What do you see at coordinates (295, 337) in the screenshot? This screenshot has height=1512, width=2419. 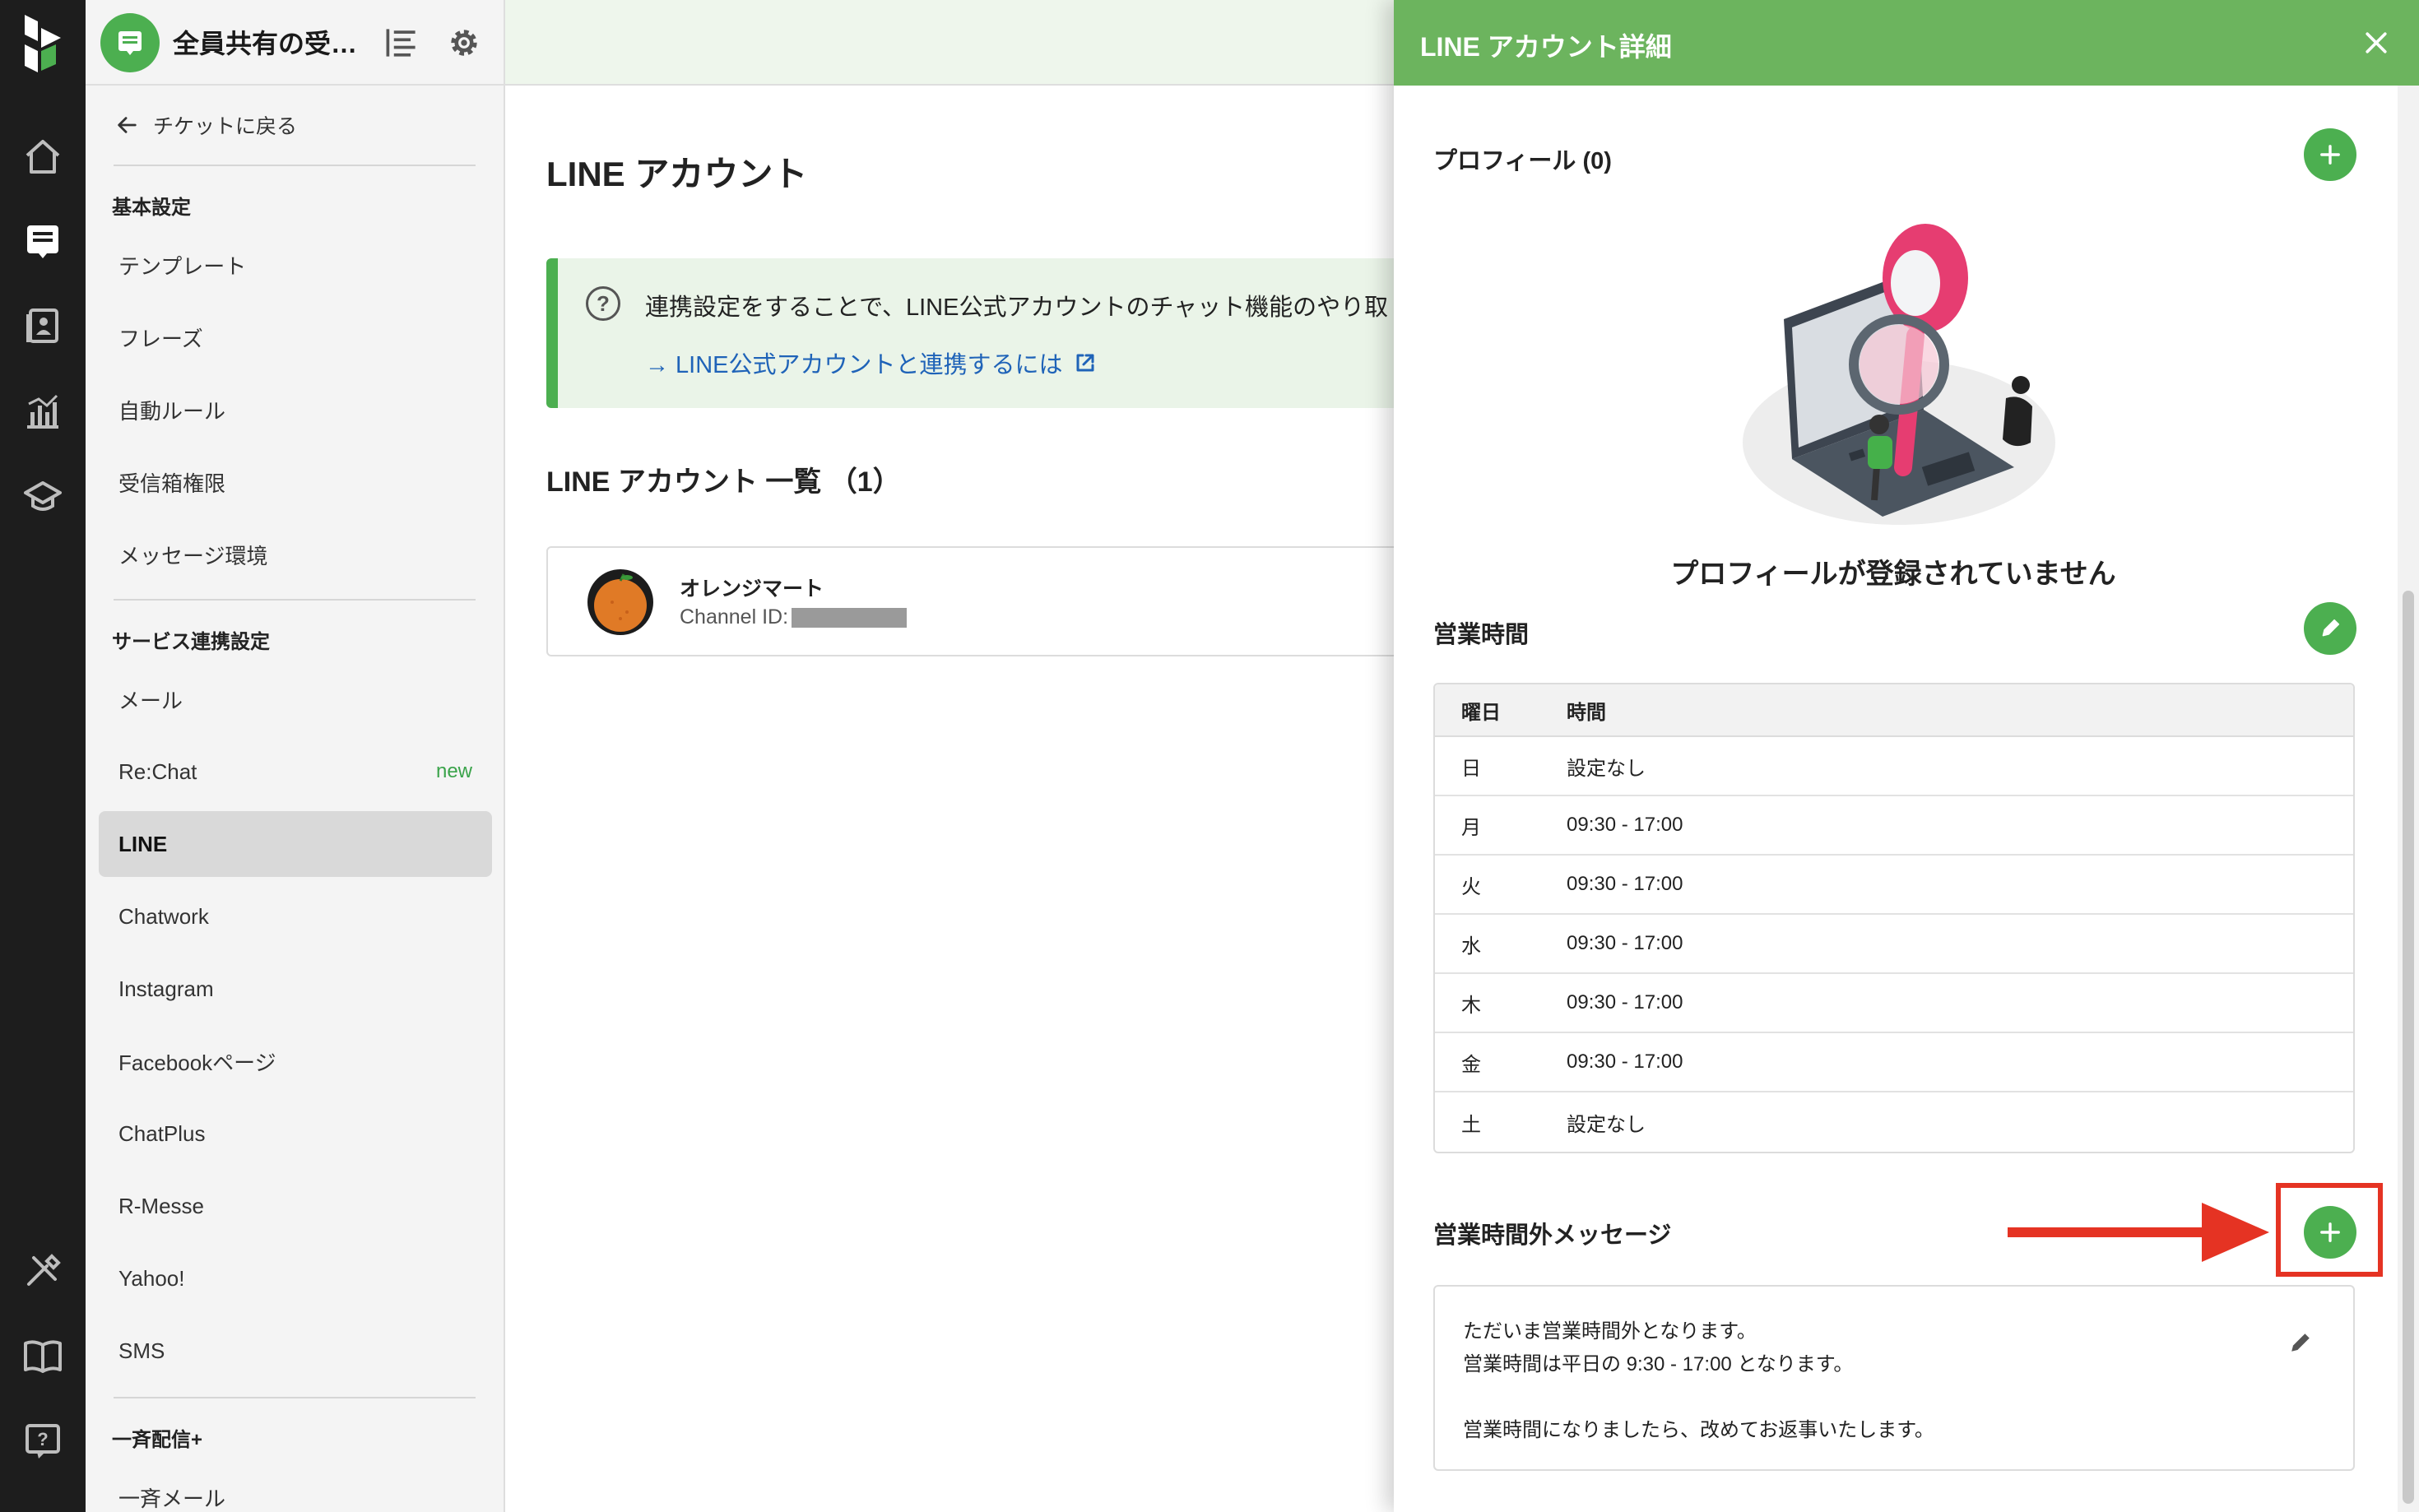 I see `sidebar-item-phrase: フレーズ` at bounding box center [295, 337].